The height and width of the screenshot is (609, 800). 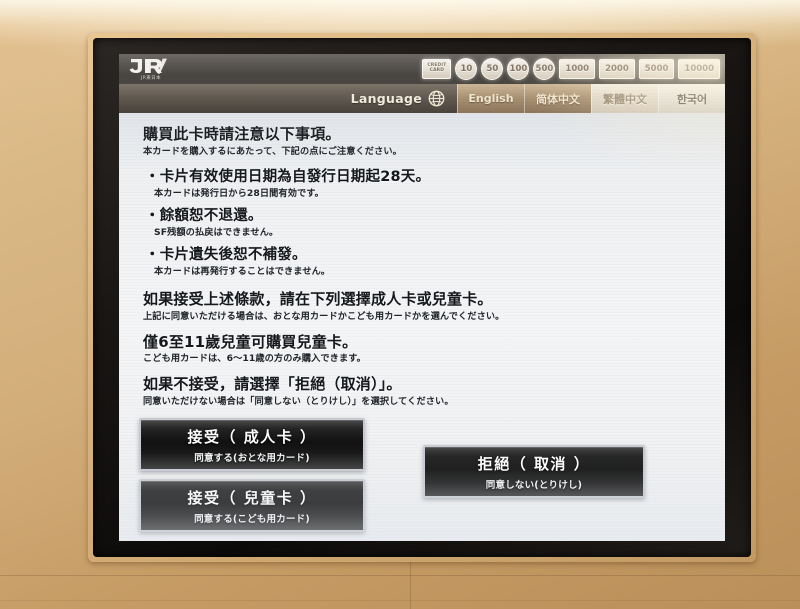 What do you see at coordinates (254, 359) in the screenshot?
I see `instruction-item-ja: こども用カードは、6～11歳の方のみ購入できます。` at bounding box center [254, 359].